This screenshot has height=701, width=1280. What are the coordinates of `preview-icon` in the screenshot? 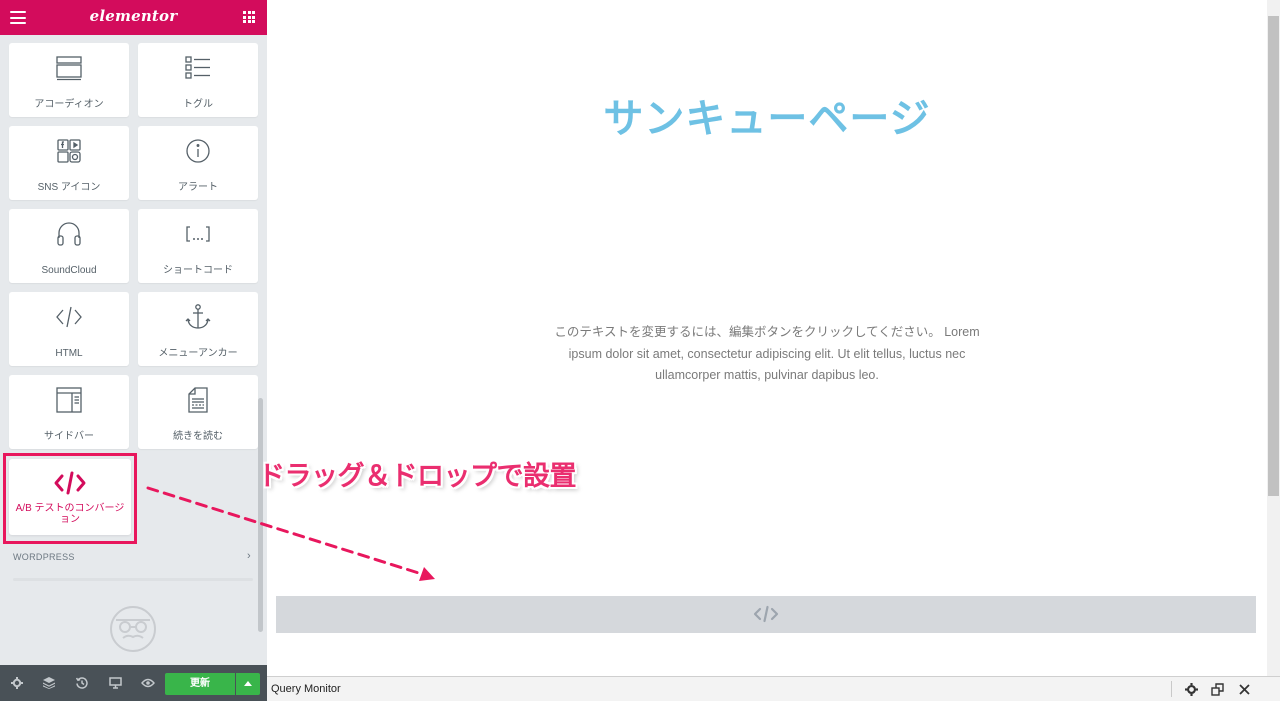 It's located at (148, 683).